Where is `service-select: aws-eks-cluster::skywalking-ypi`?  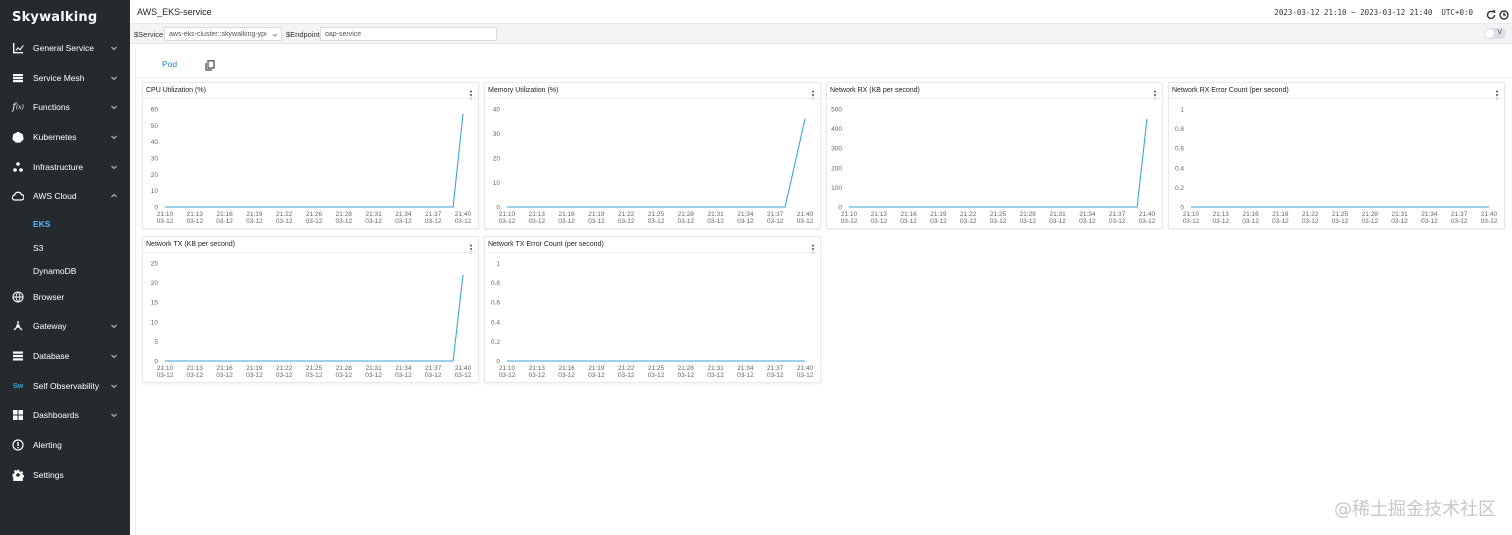 service-select: aws-eks-cluster::skywalking-ypi is located at coordinates (223, 34).